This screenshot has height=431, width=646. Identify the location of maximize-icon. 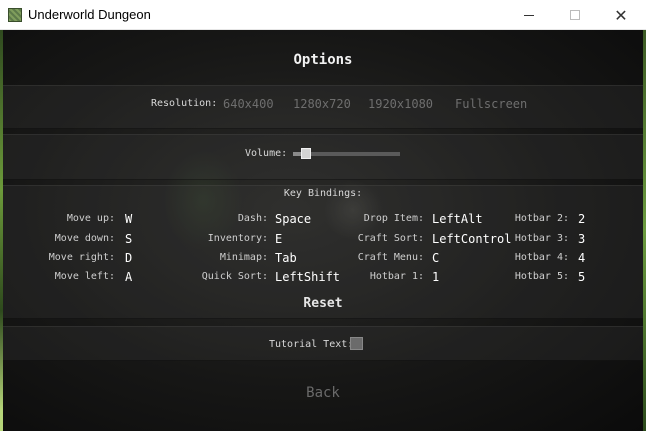
(575, 15).